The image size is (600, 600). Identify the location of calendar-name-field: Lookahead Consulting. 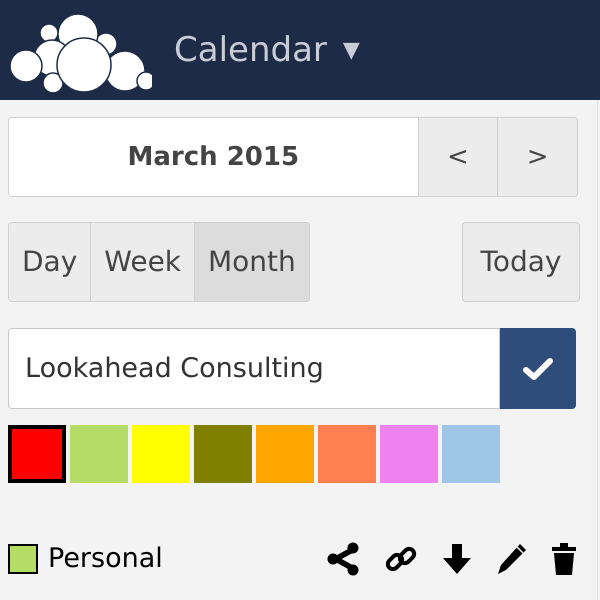
(254, 368).